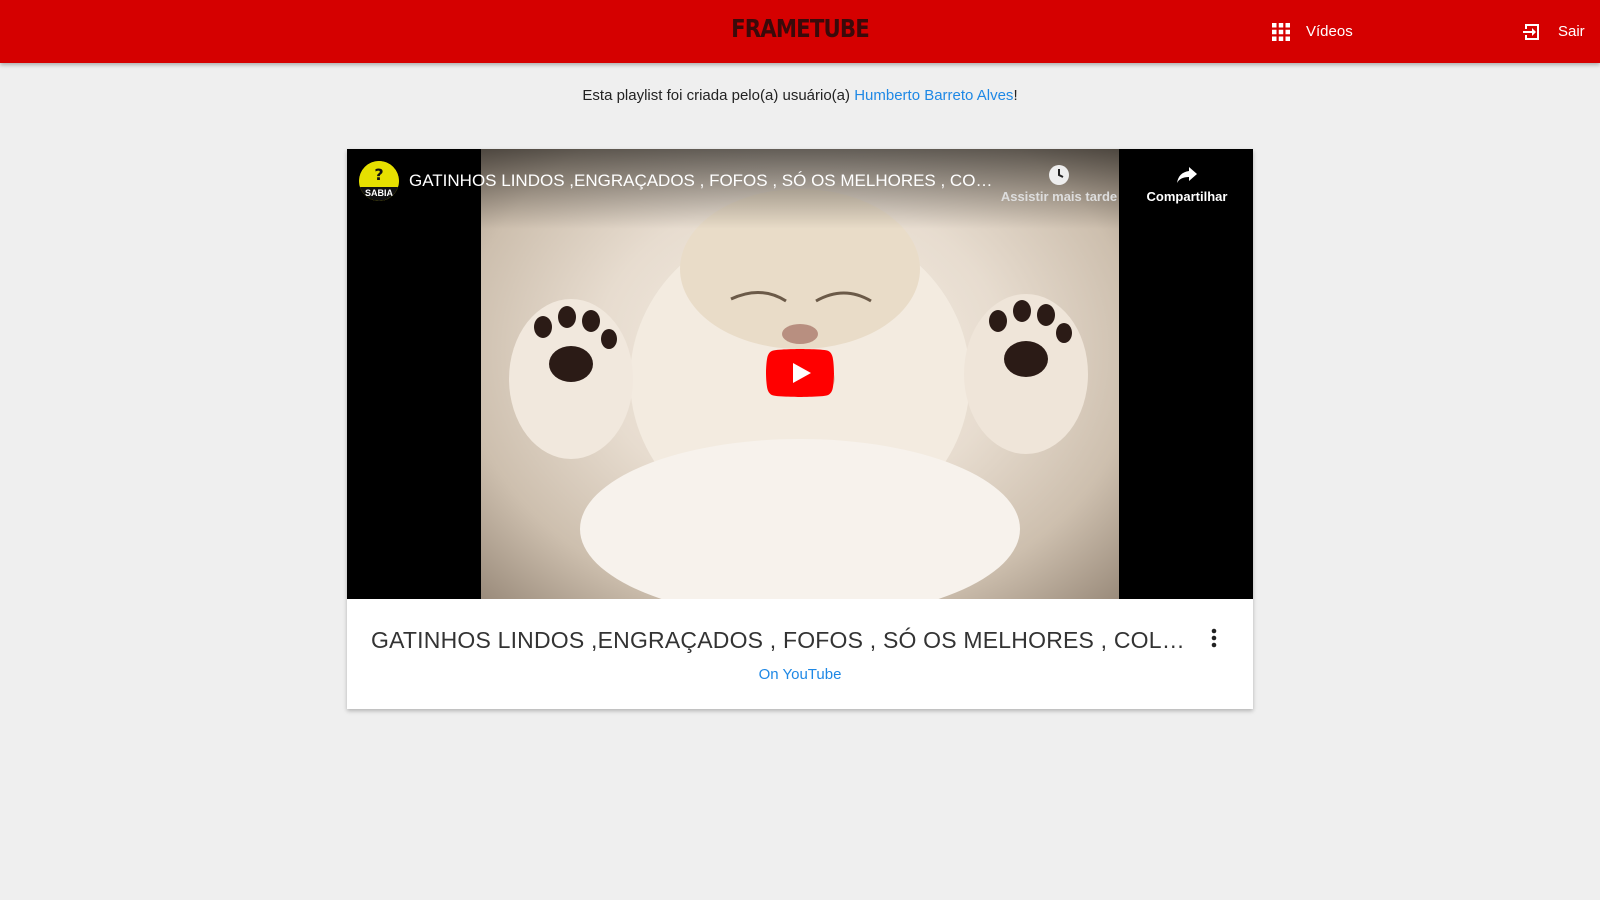  Describe the element at coordinates (378, 193) in the screenshot. I see `channel-avatar-text: SABIA` at that location.